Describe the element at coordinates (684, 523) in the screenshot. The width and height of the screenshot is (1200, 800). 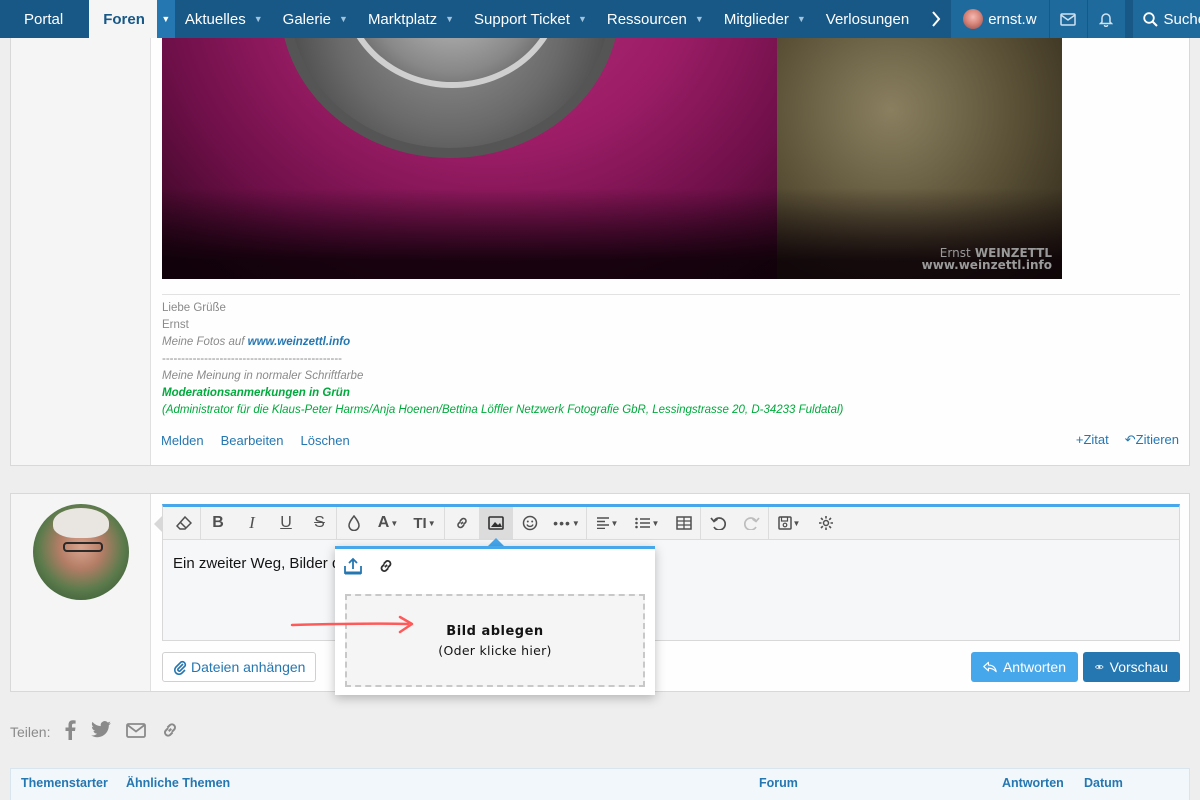
I see `table-icon` at that location.